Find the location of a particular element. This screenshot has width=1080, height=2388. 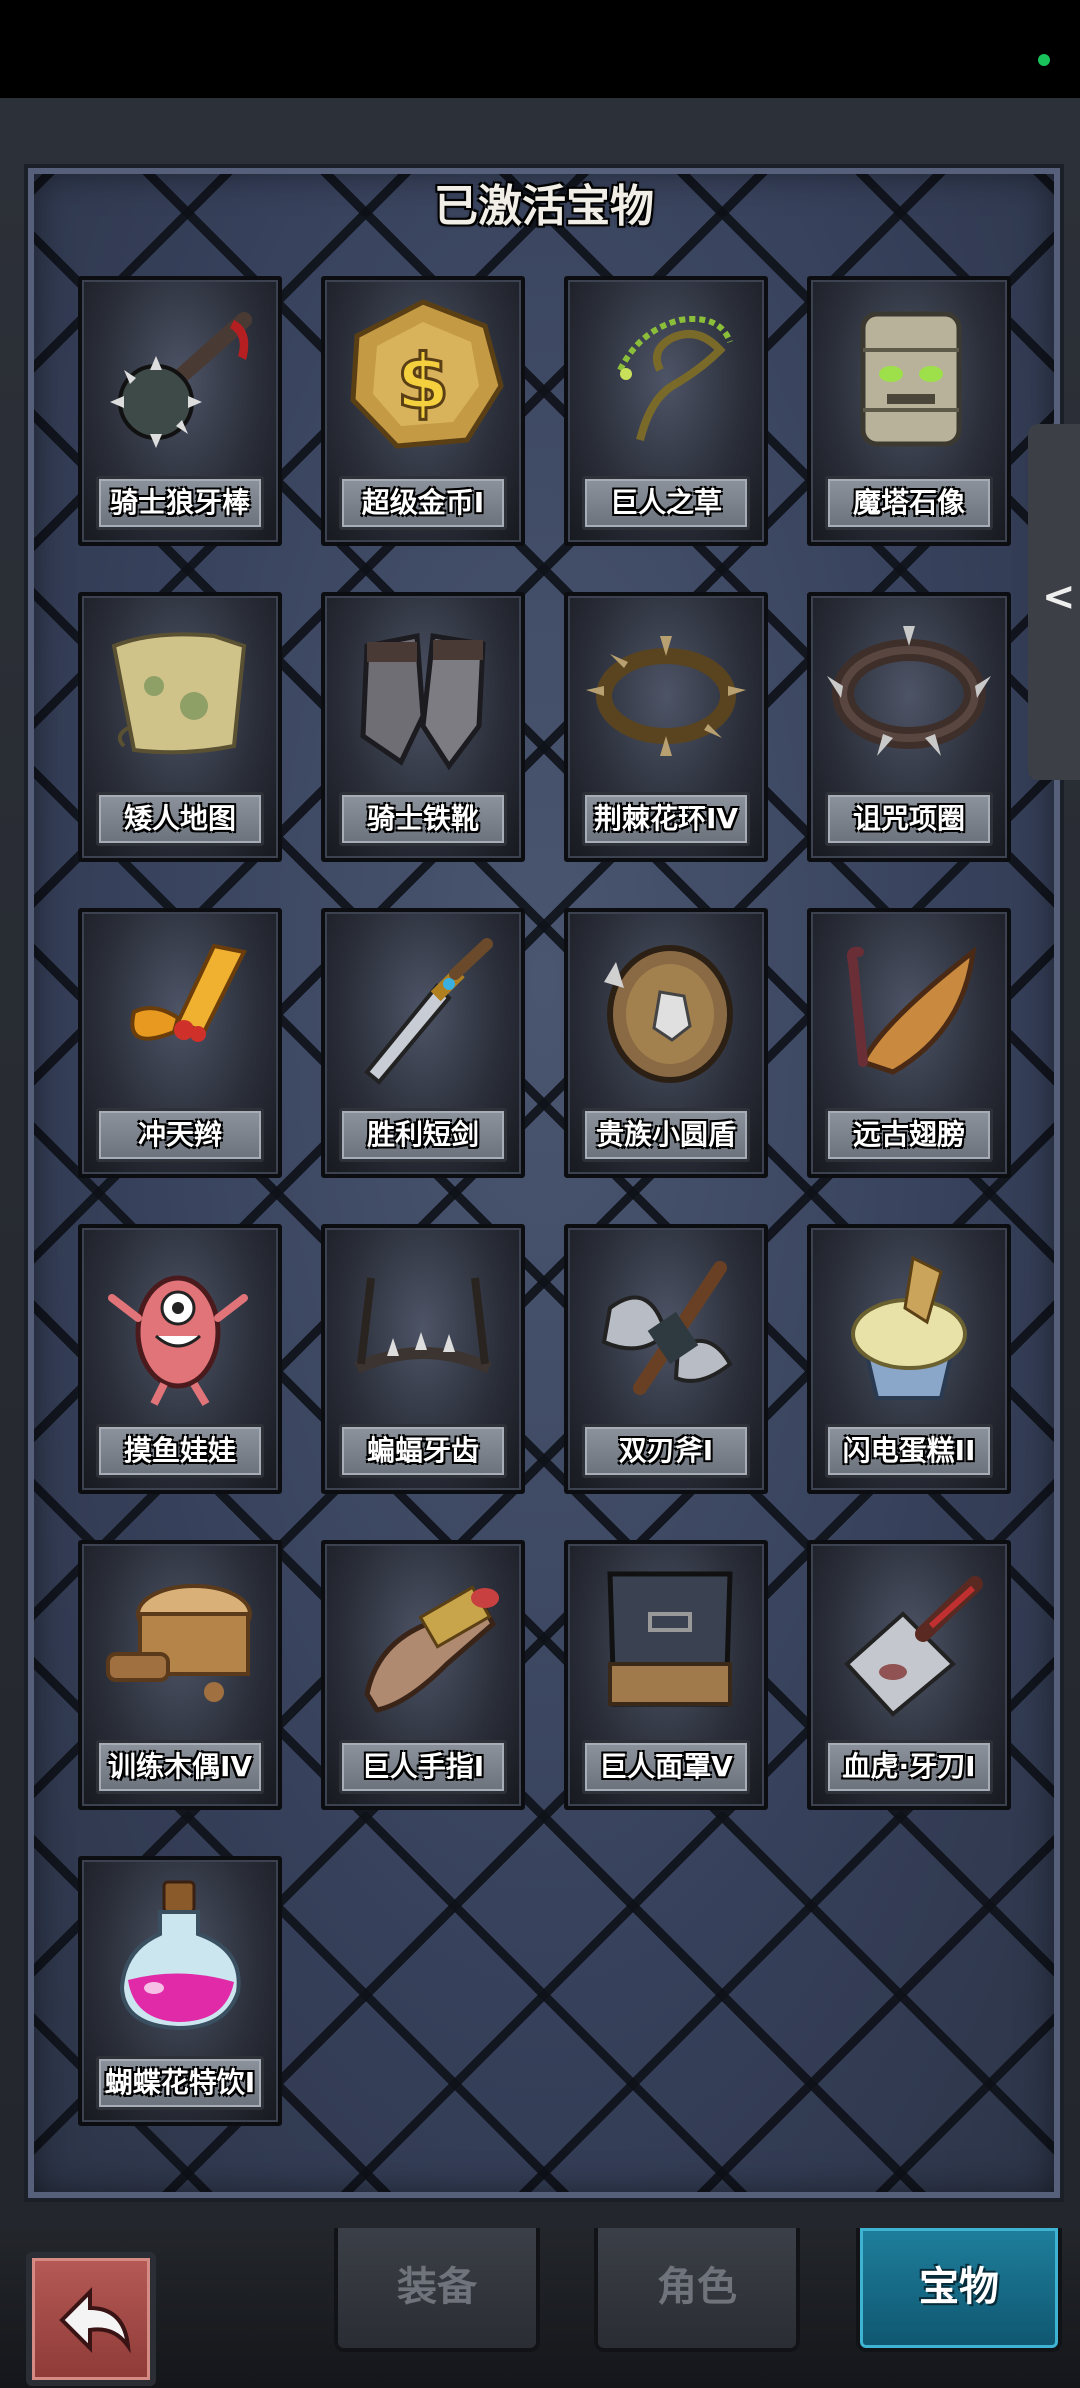

ponytail-icon is located at coordinates (180, 1008).